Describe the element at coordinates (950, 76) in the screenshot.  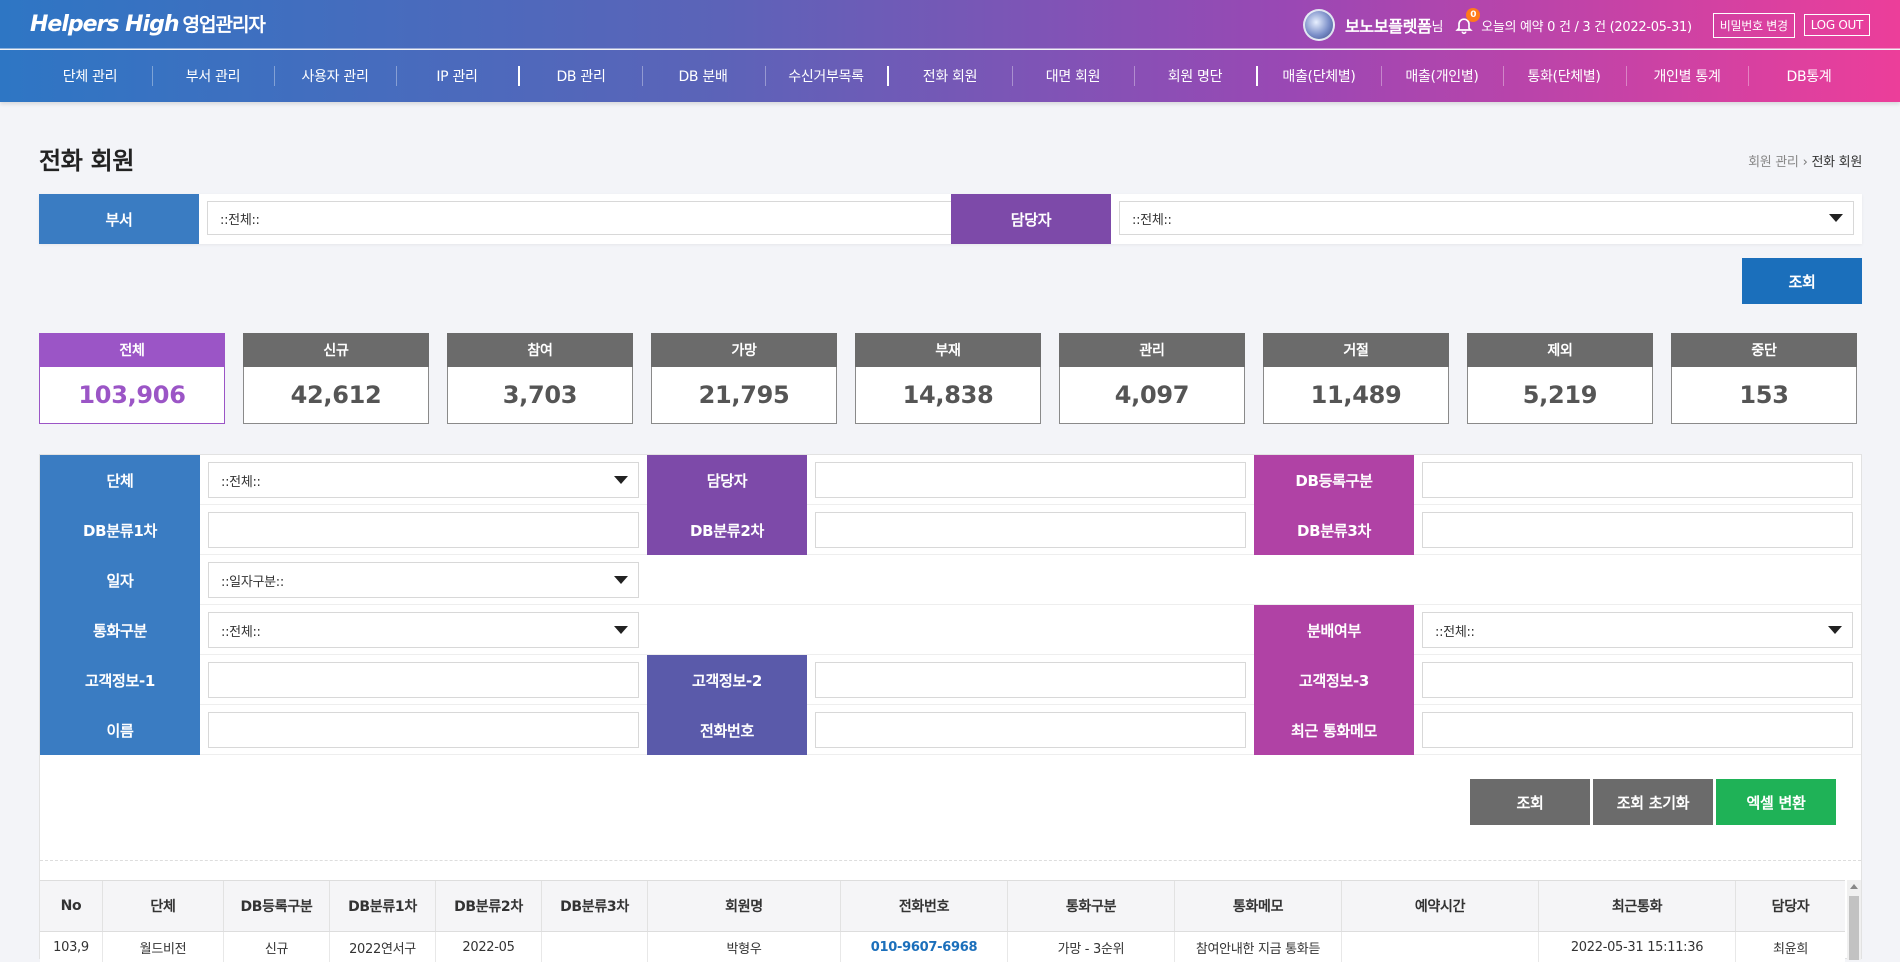
I see `nav-item-phone-member: 전화 회원` at that location.